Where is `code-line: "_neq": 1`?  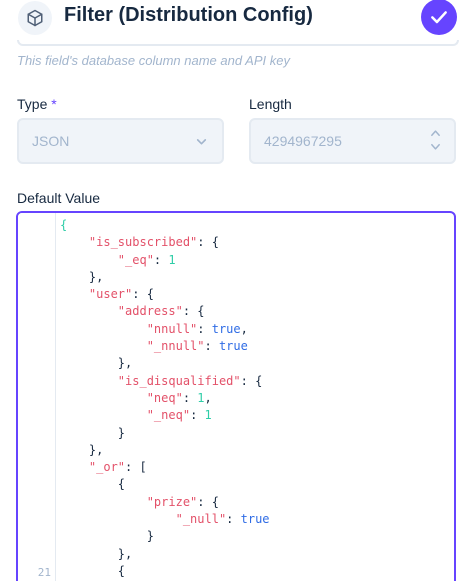
code-line: "_neq": 1 is located at coordinates (165, 415).